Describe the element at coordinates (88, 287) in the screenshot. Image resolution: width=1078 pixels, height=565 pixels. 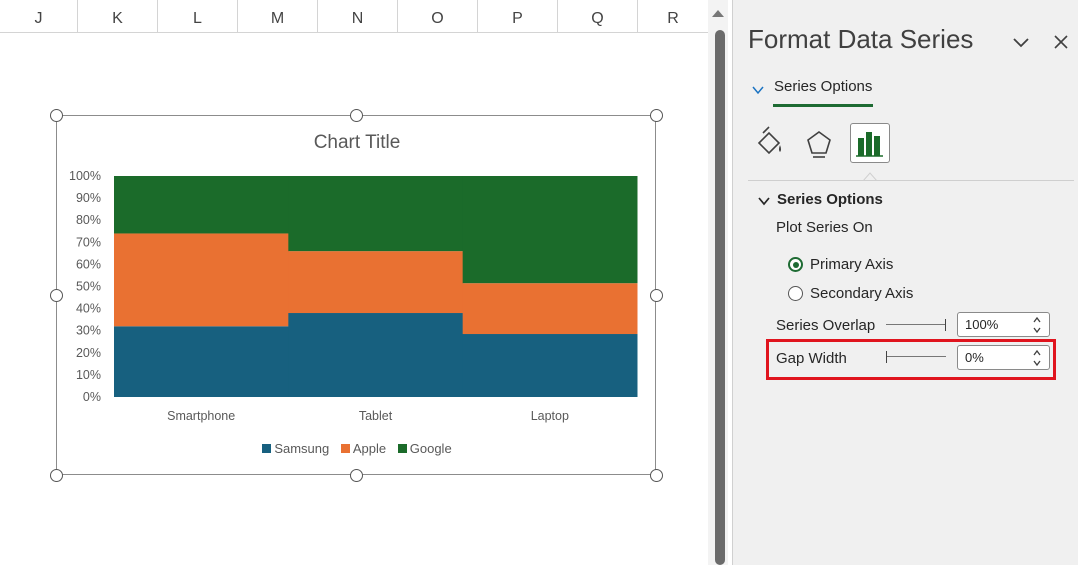
I see `y-tick-label: 50%` at that location.